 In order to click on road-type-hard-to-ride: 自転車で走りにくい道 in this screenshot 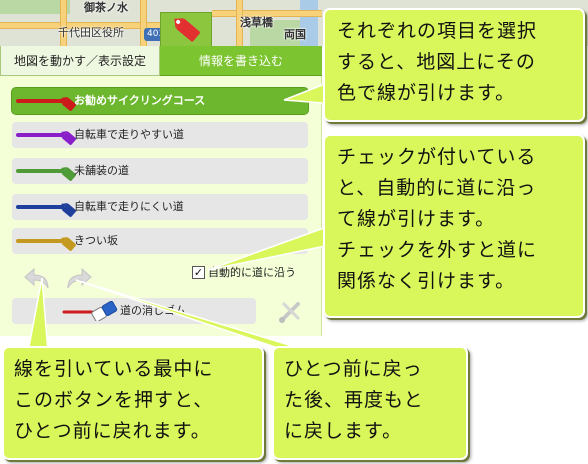, I will do `click(160, 207)`.